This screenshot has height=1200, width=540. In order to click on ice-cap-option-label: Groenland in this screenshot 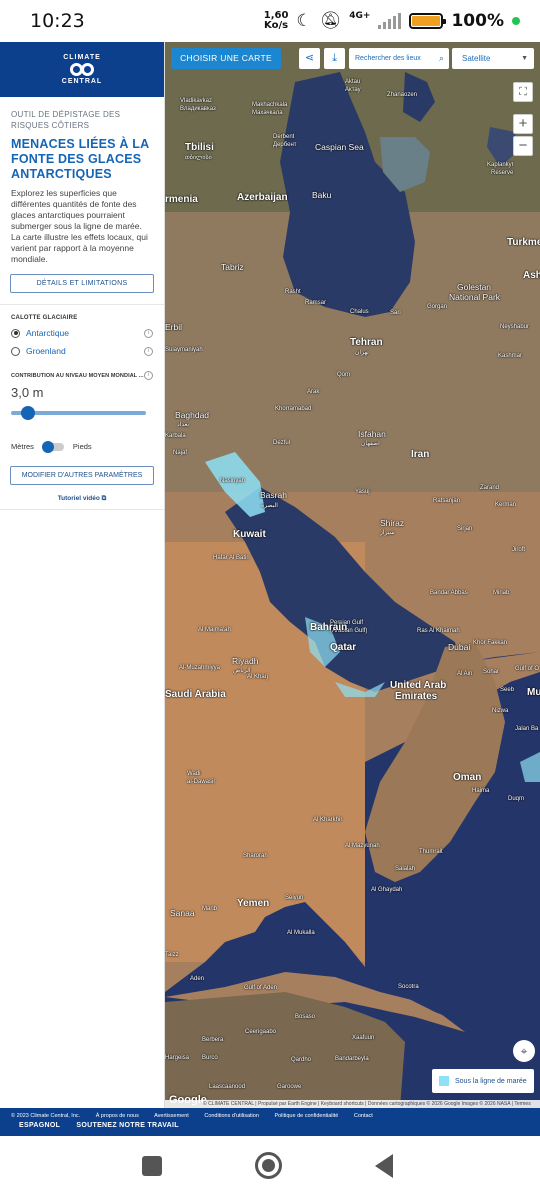, I will do `click(46, 351)`.